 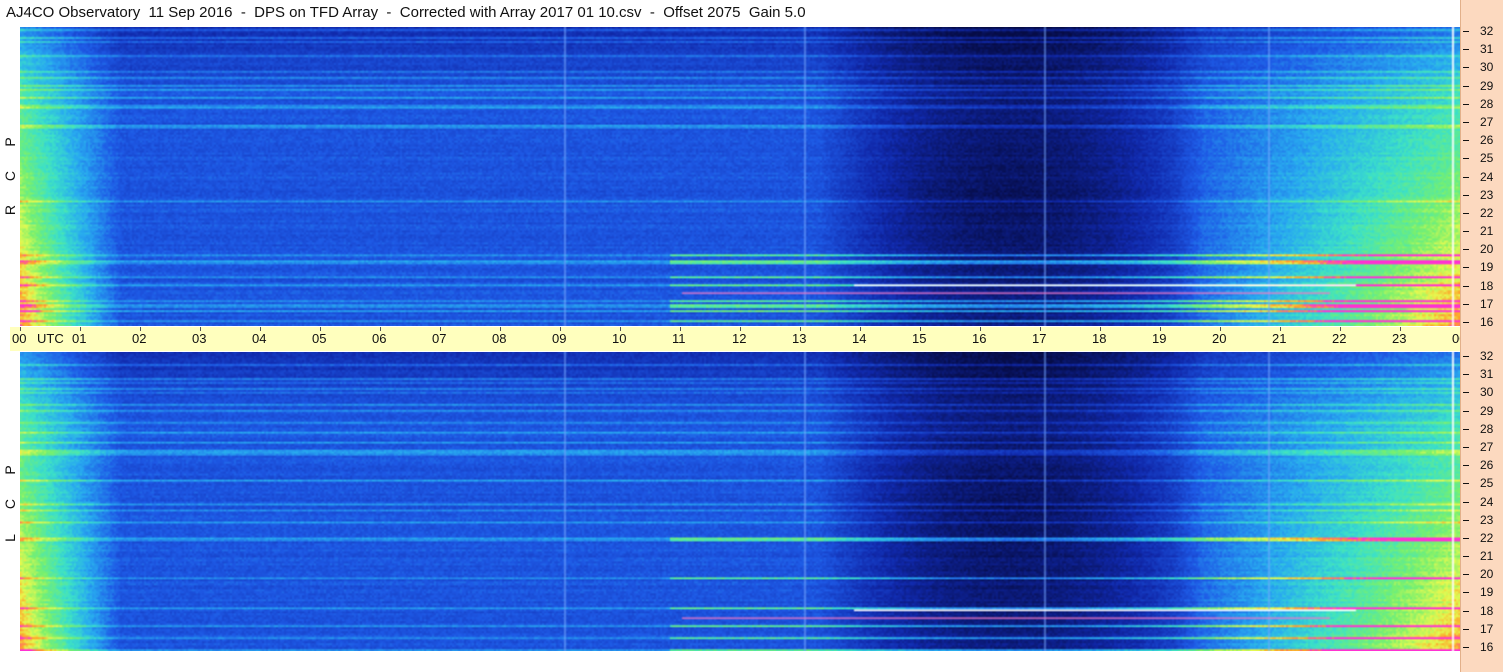 What do you see at coordinates (619, 338) in the screenshot?
I see `time-tick-label: 10` at bounding box center [619, 338].